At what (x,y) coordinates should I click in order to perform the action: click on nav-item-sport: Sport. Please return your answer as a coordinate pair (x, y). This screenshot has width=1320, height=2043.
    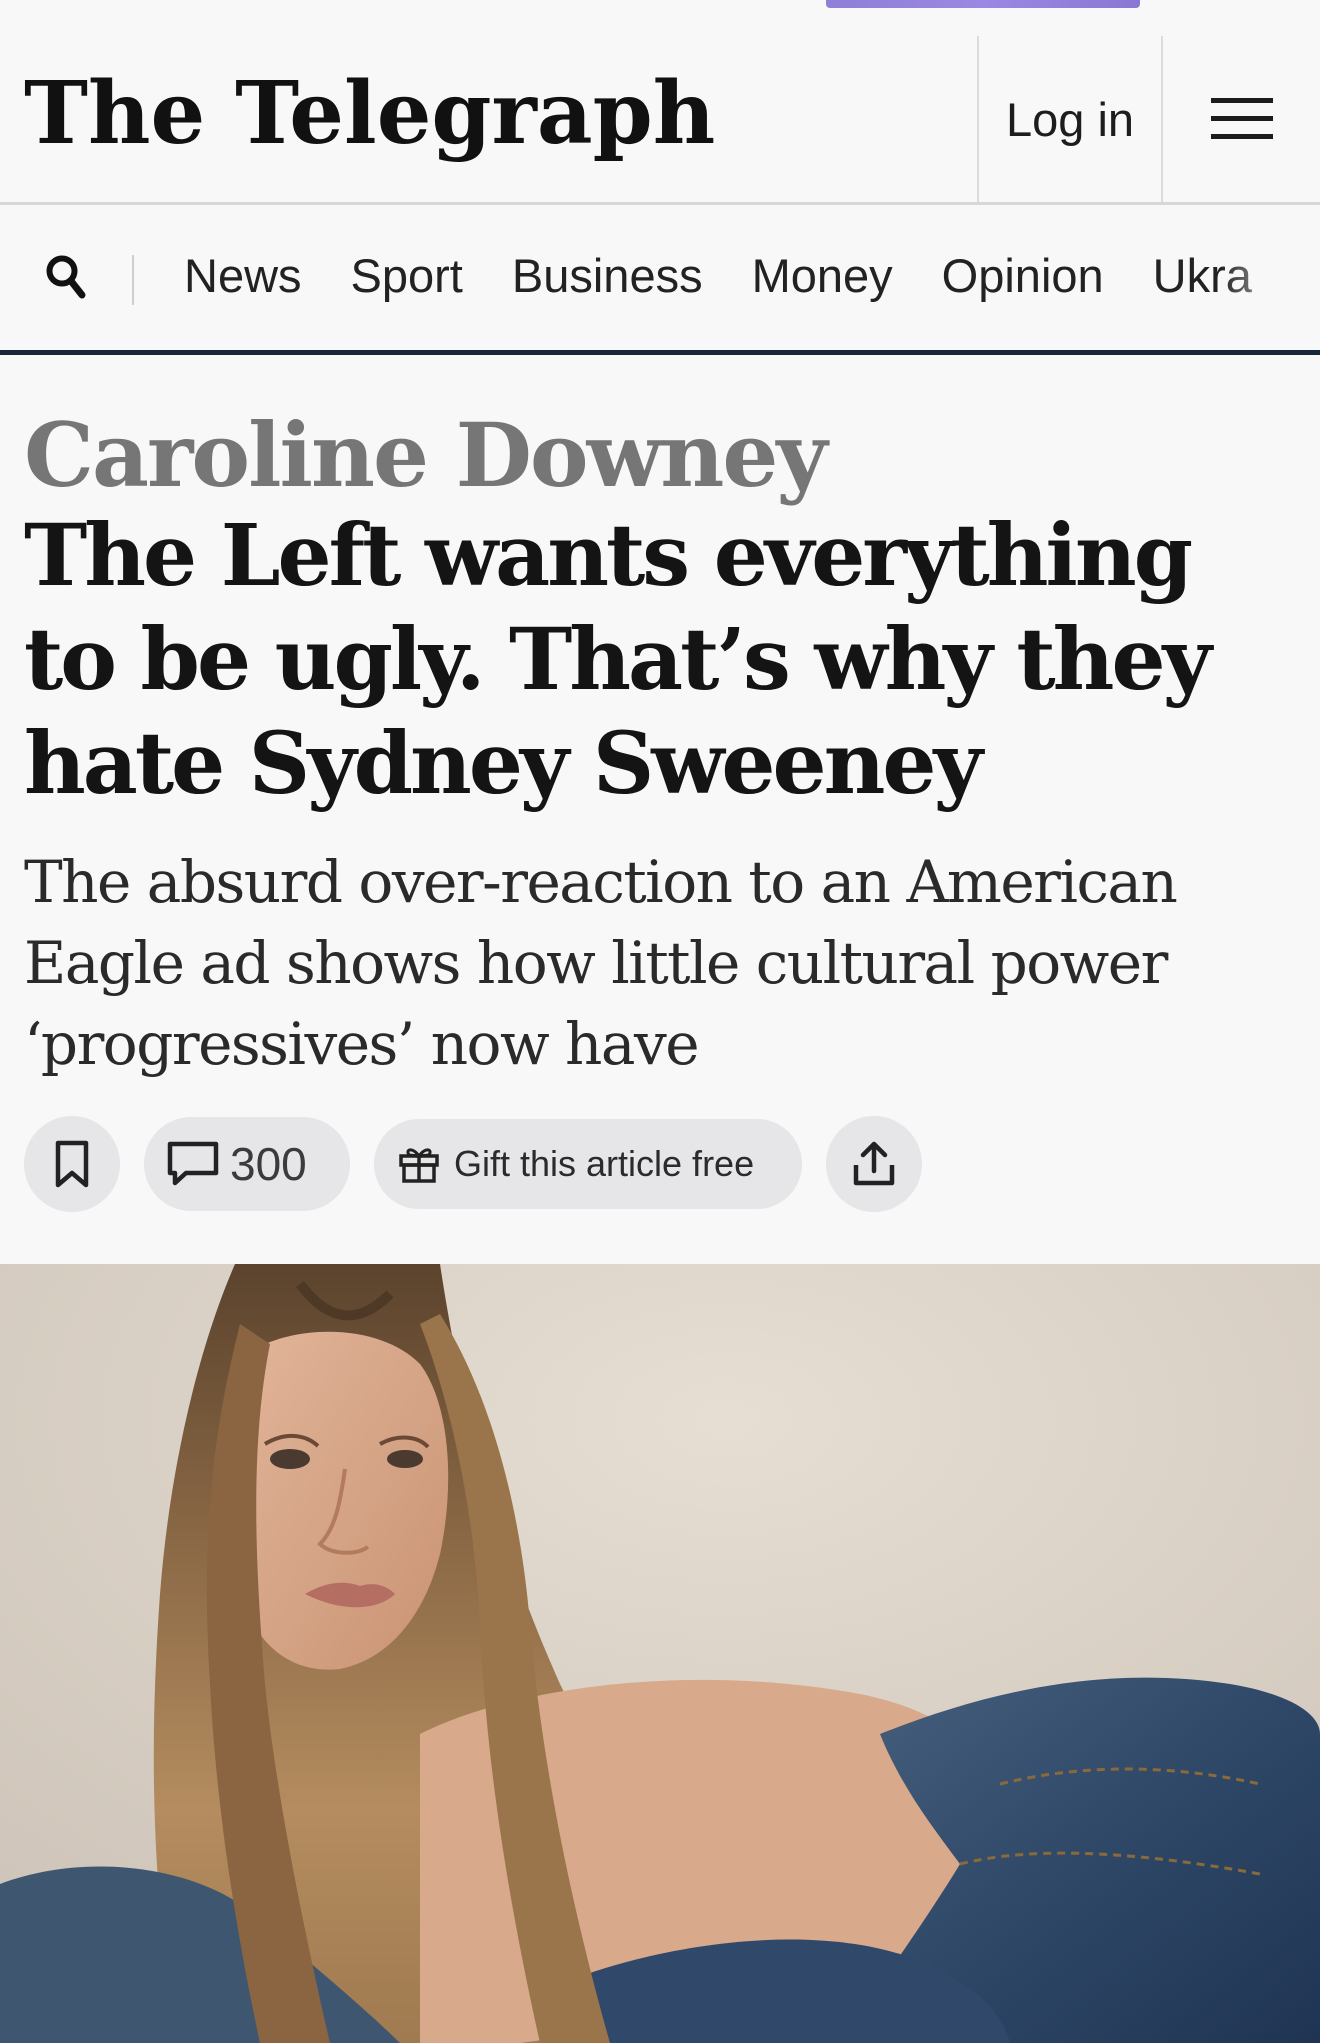
    Looking at the image, I should click on (407, 275).